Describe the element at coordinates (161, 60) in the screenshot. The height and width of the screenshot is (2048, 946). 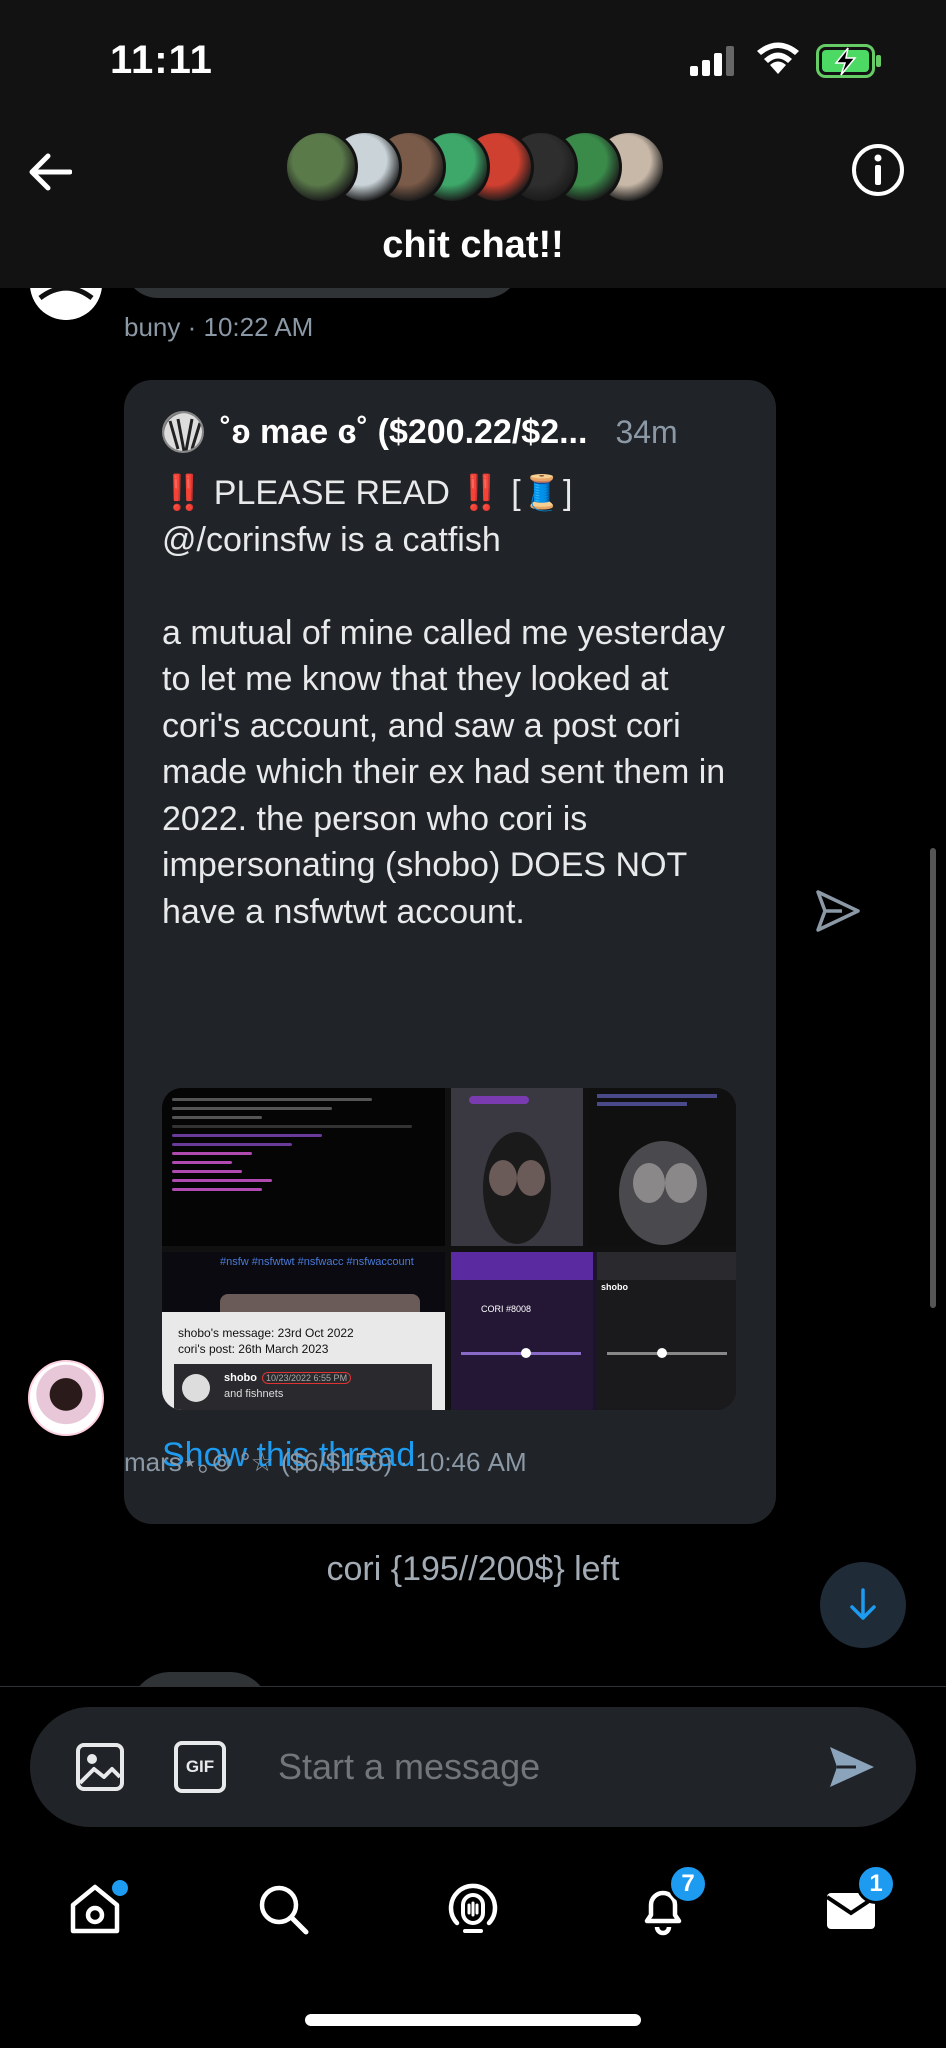
I see `status-time: 11:11` at that location.